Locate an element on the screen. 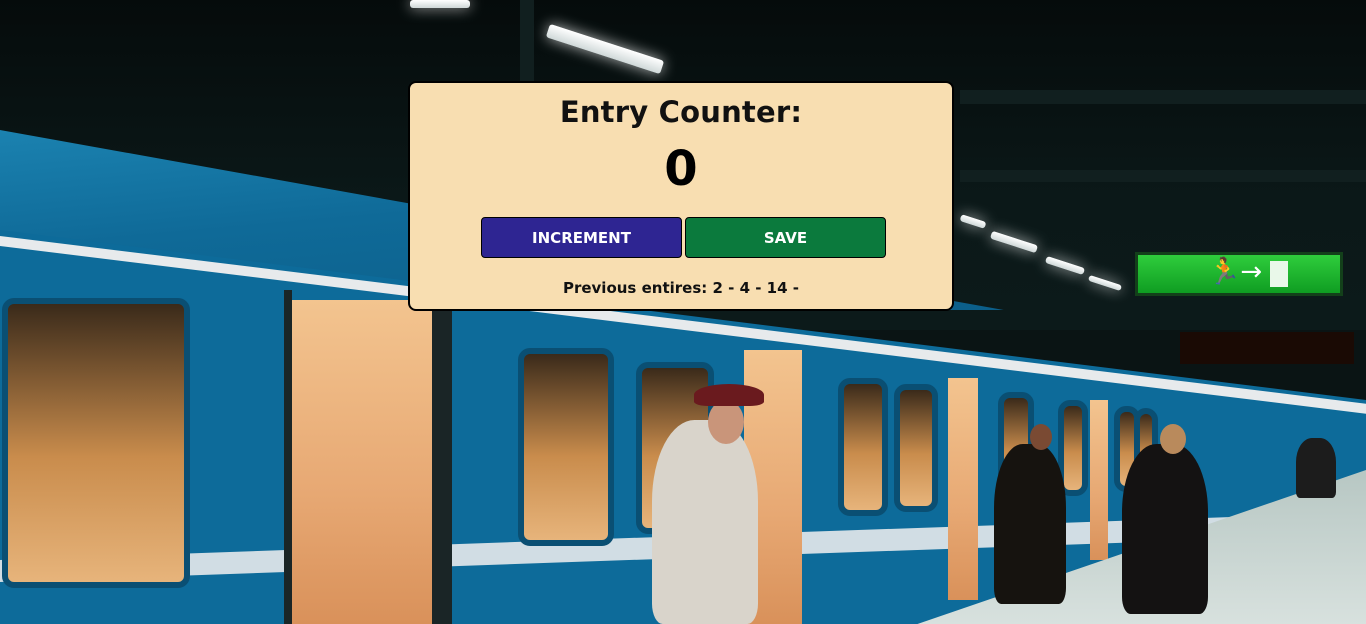 The height and width of the screenshot is (624, 1366). person-distant is located at coordinates (1316, 468).